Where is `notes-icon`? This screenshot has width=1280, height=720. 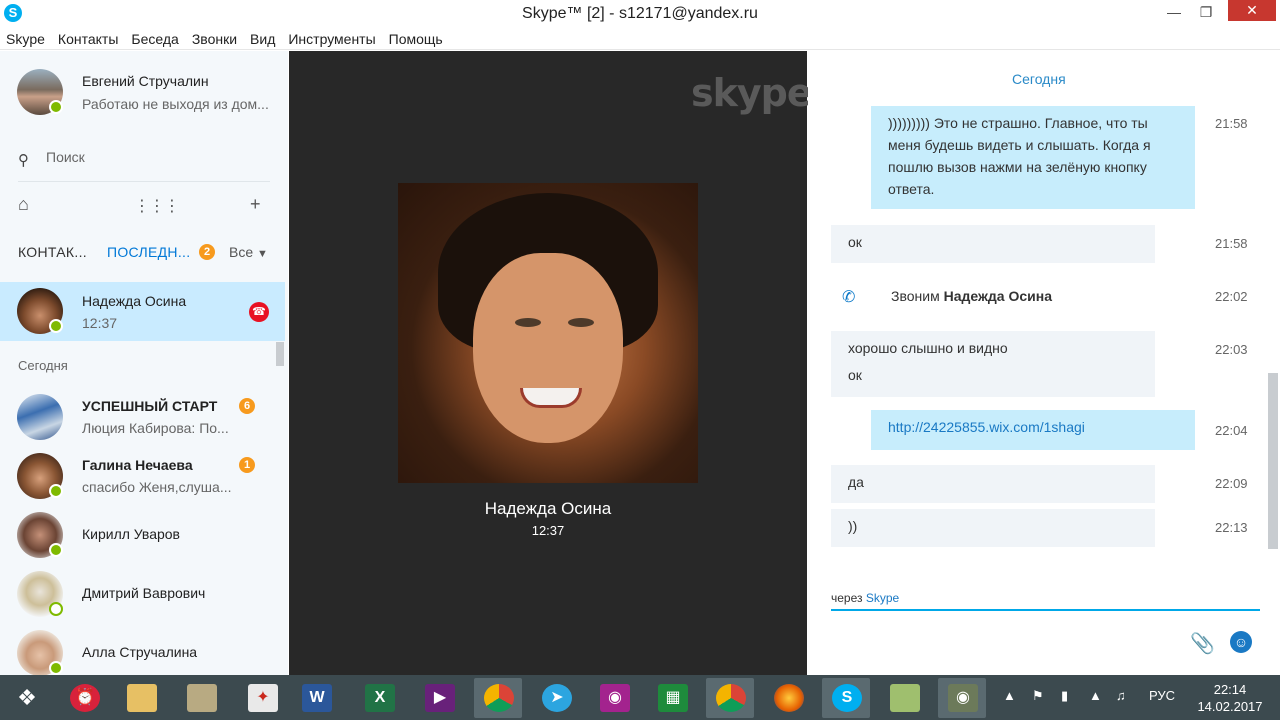
notes-icon is located at coordinates (905, 698).